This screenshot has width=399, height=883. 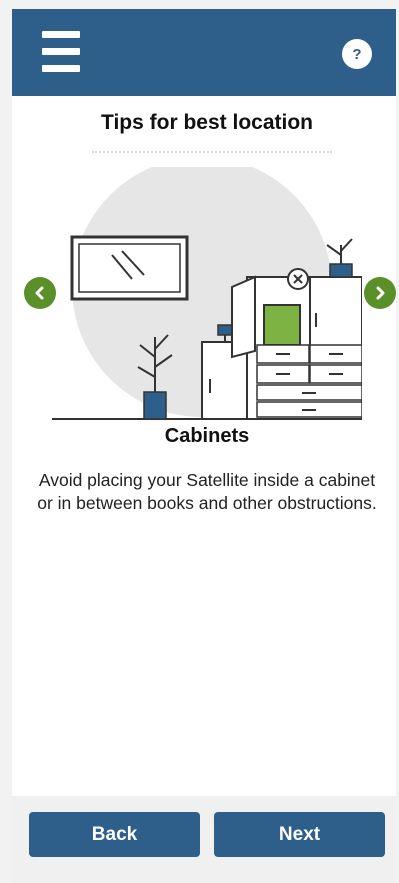 I want to click on footer-bar: Back Next, so click(x=204, y=839).